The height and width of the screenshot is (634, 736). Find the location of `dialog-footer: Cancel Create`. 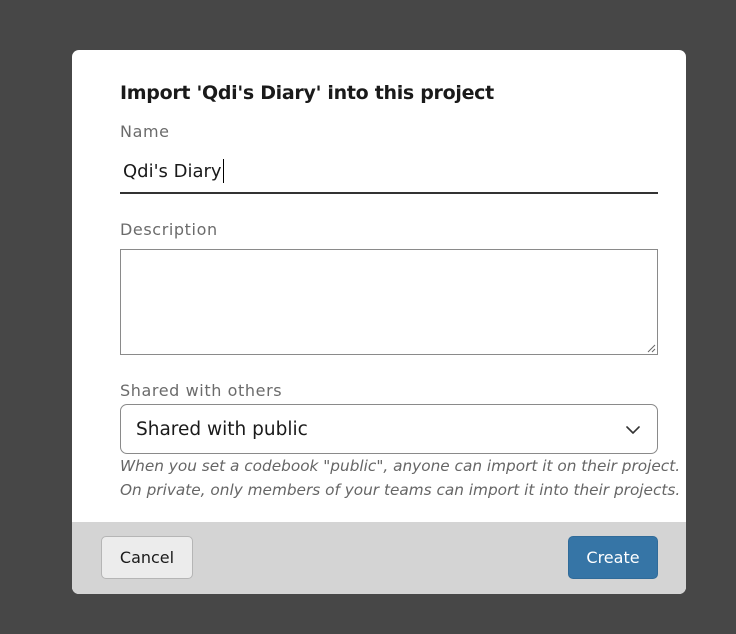

dialog-footer: Cancel Create is located at coordinates (379, 558).